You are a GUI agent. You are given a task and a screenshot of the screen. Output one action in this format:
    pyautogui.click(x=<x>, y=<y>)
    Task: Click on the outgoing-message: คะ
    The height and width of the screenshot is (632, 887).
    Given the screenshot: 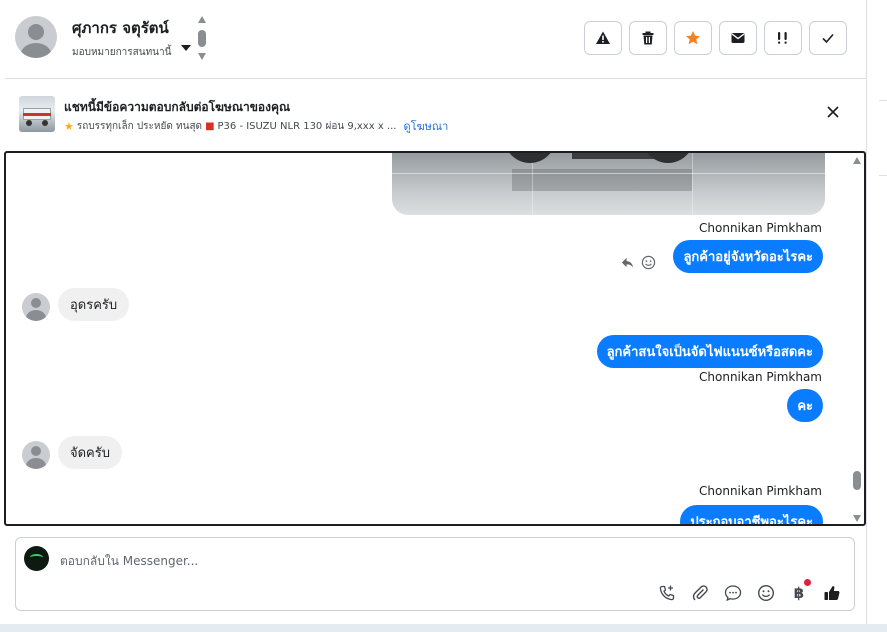 What is the action you would take?
    pyautogui.click(x=805, y=405)
    